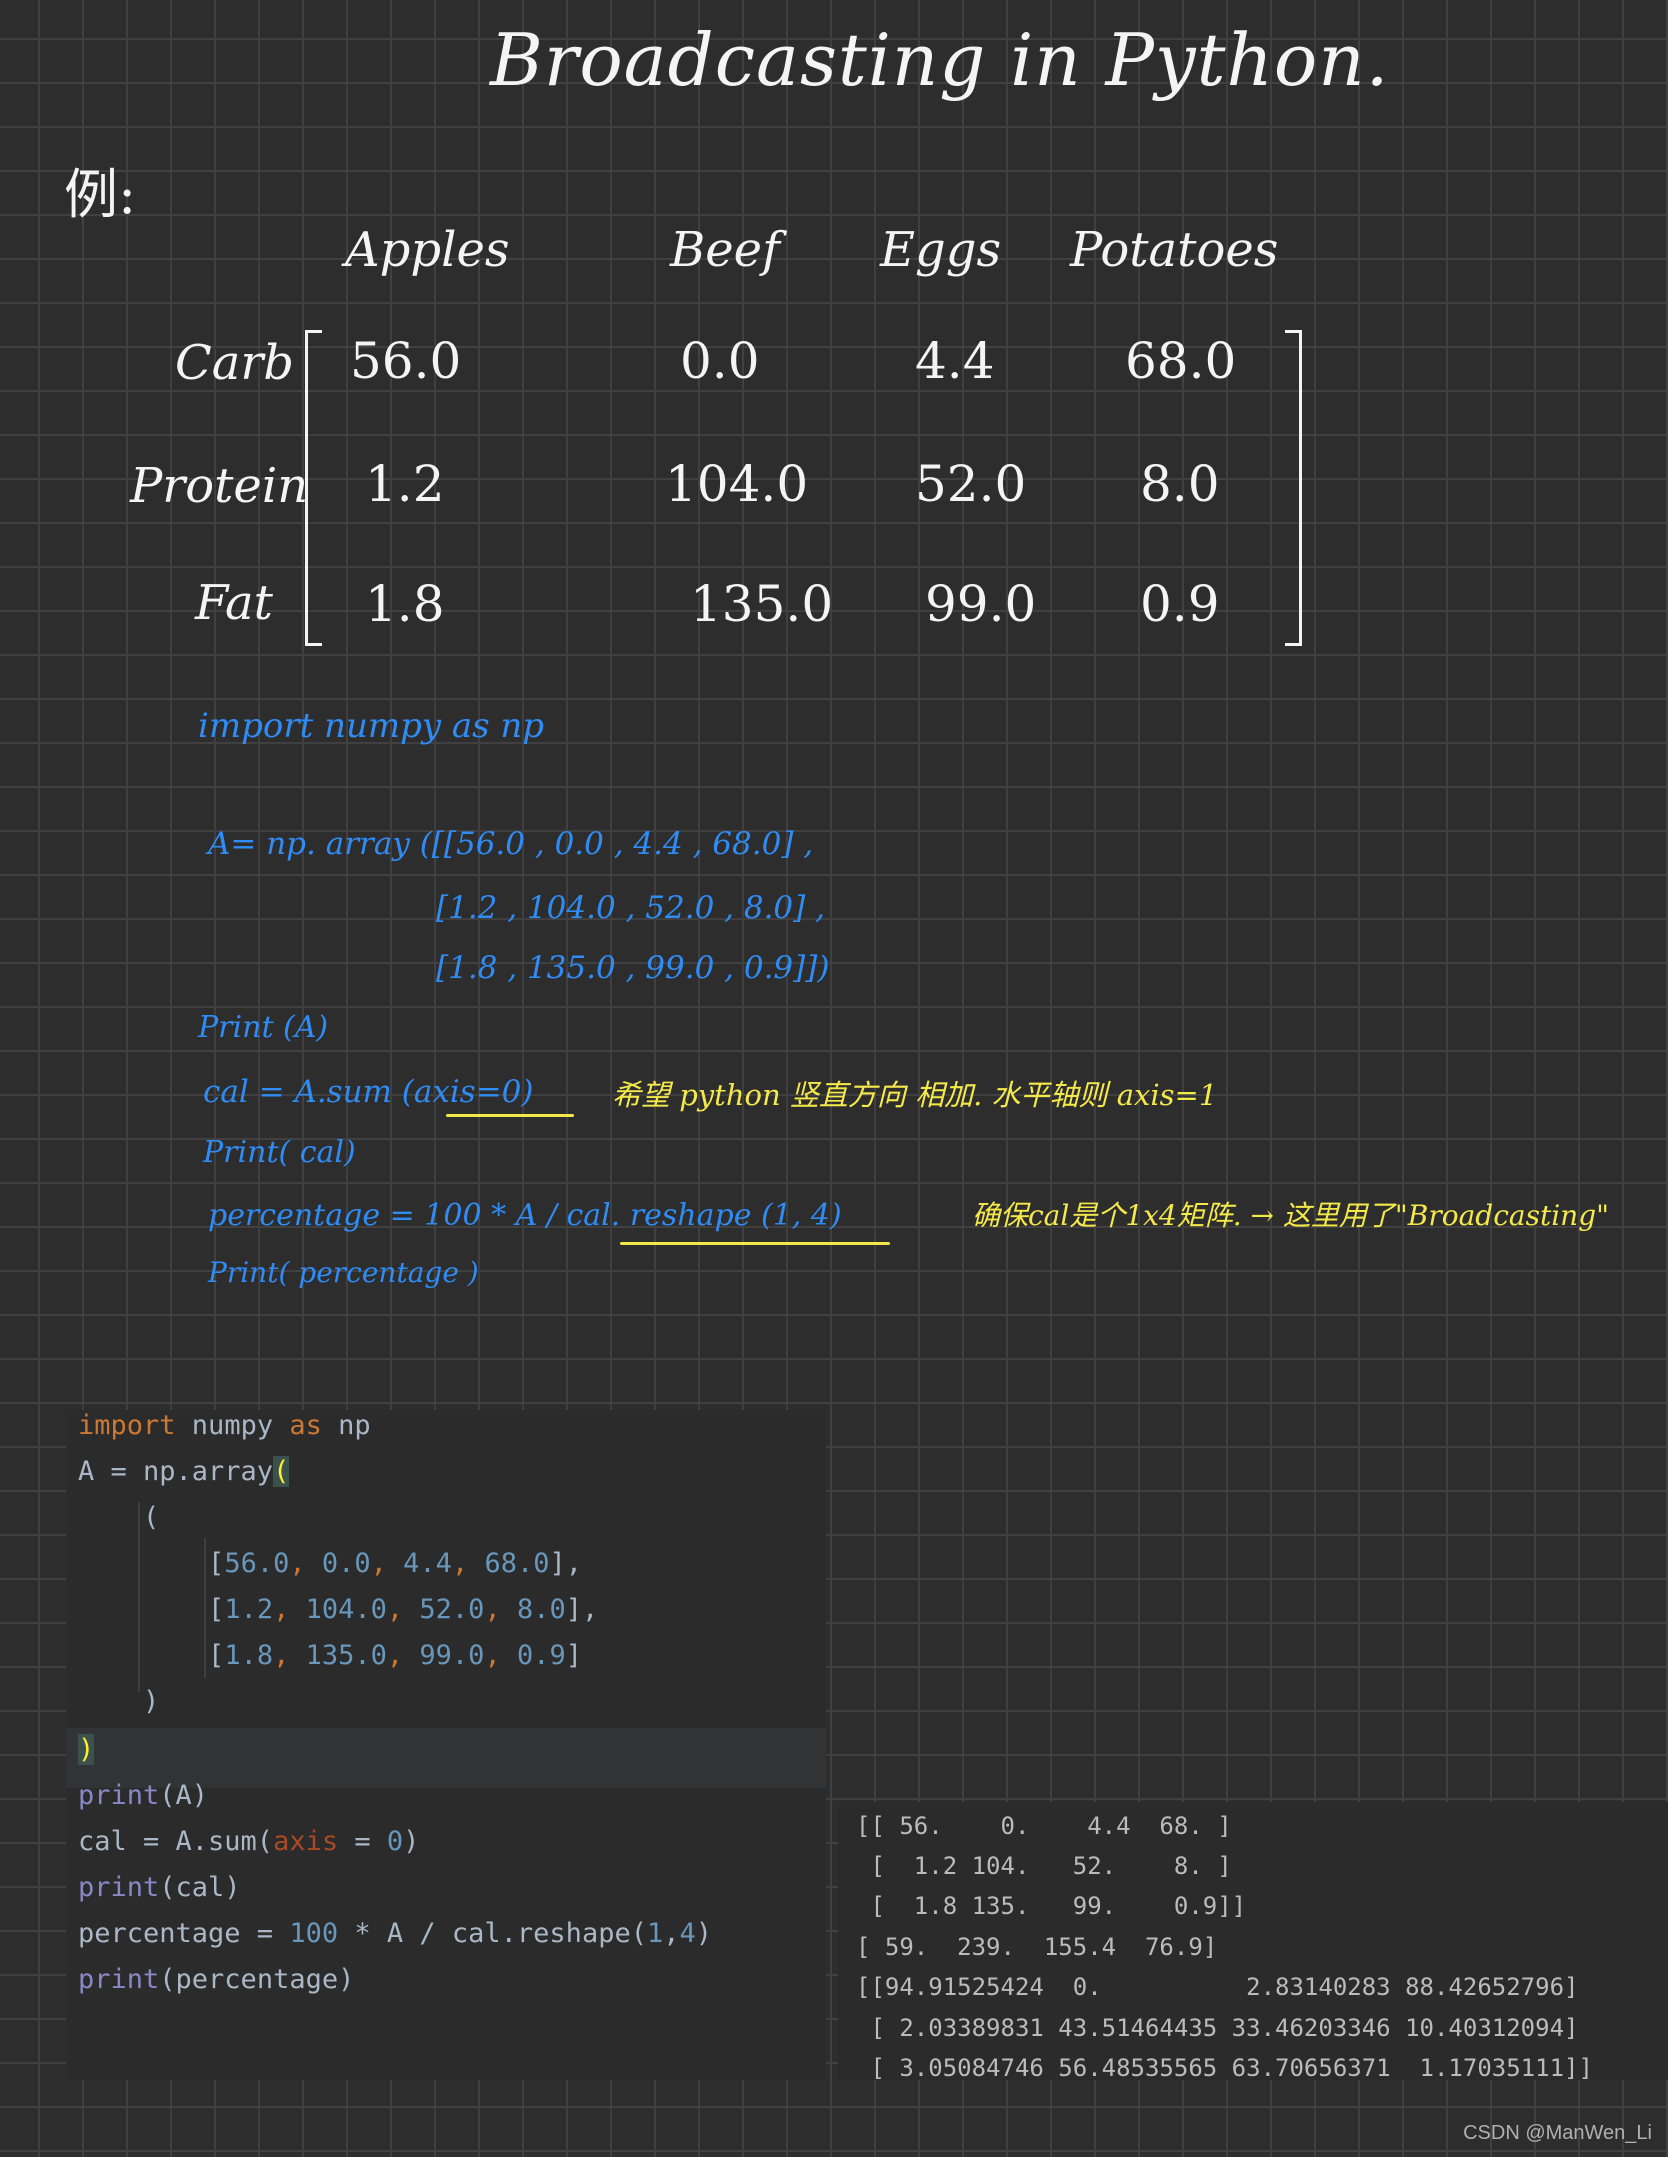  What do you see at coordinates (981, 604) in the screenshot?
I see `matrix-cell: 99.0` at bounding box center [981, 604].